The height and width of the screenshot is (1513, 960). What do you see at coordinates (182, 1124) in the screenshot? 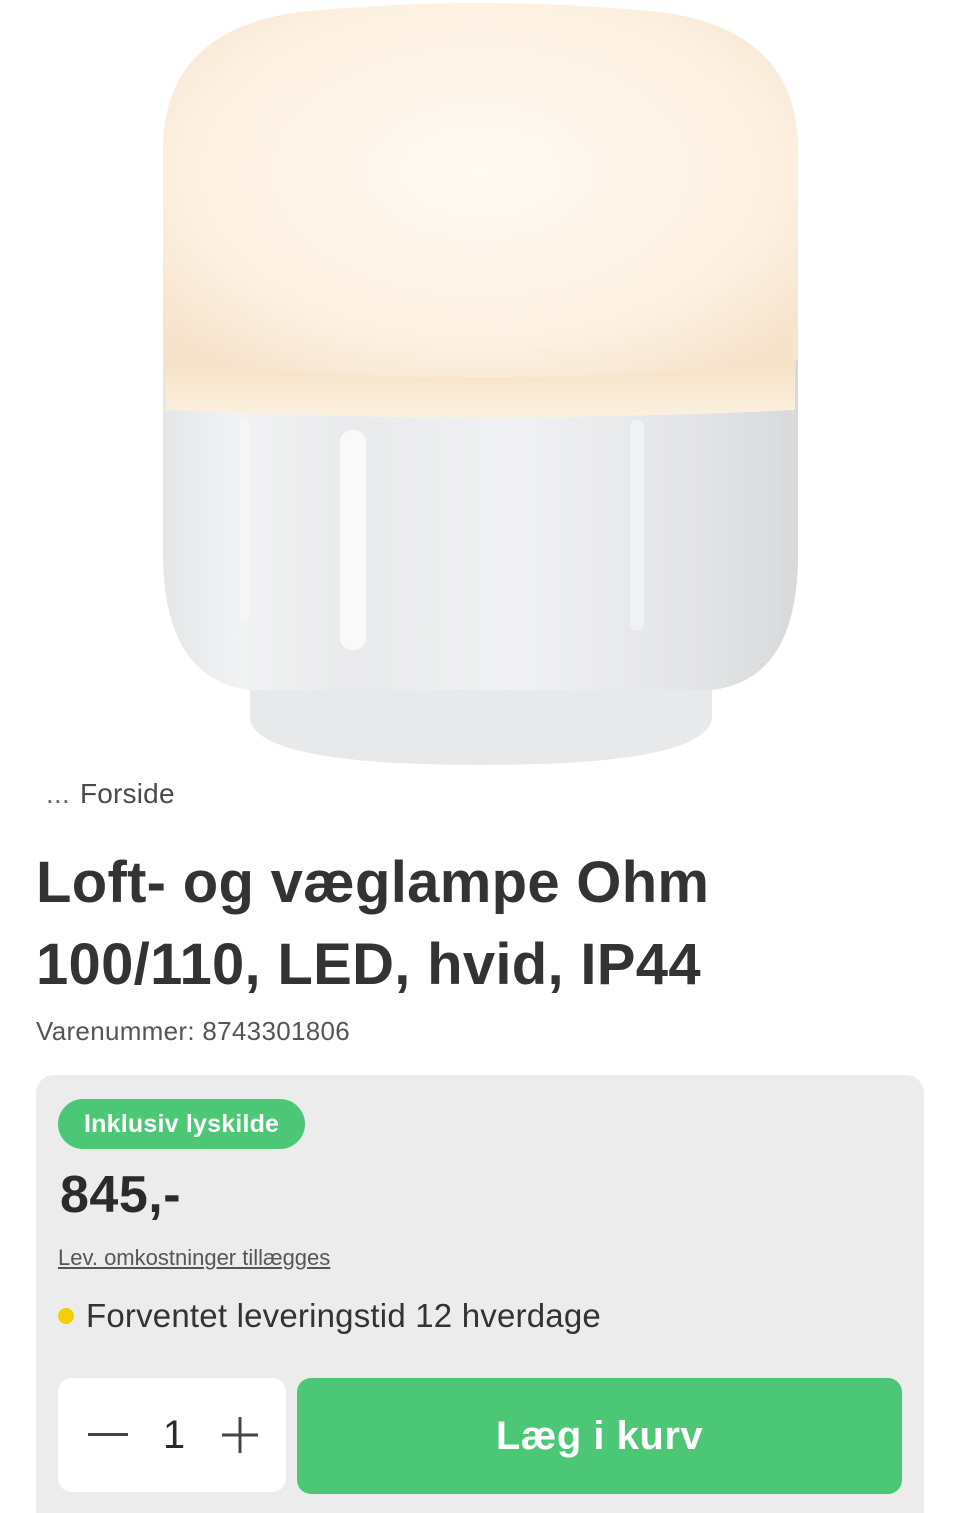
I see `included-light-source-badge: Inklusiv lyskilde` at bounding box center [182, 1124].